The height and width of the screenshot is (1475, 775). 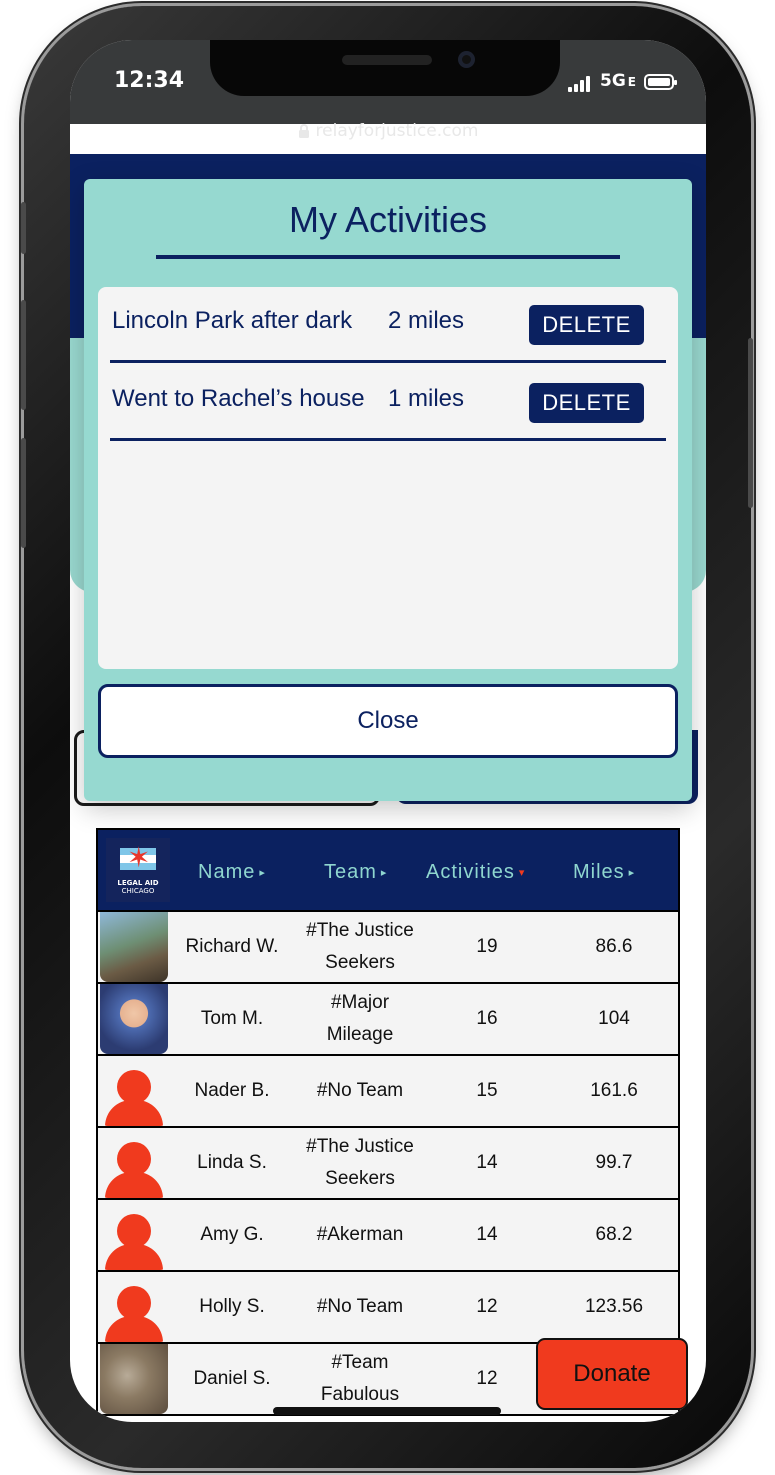 I want to click on network-indicator: 5G E, so click(x=618, y=81).